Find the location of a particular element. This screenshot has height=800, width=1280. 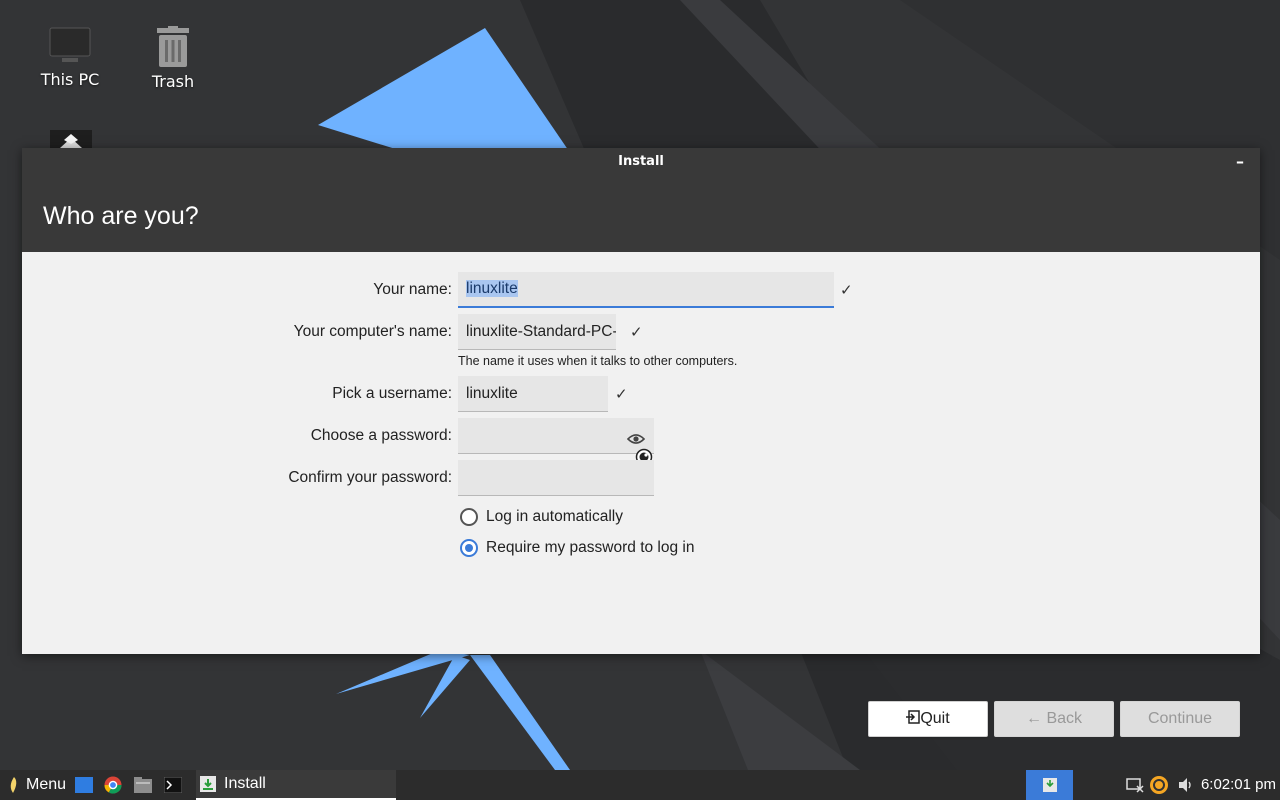

network-icon is located at coordinates (1135, 785).